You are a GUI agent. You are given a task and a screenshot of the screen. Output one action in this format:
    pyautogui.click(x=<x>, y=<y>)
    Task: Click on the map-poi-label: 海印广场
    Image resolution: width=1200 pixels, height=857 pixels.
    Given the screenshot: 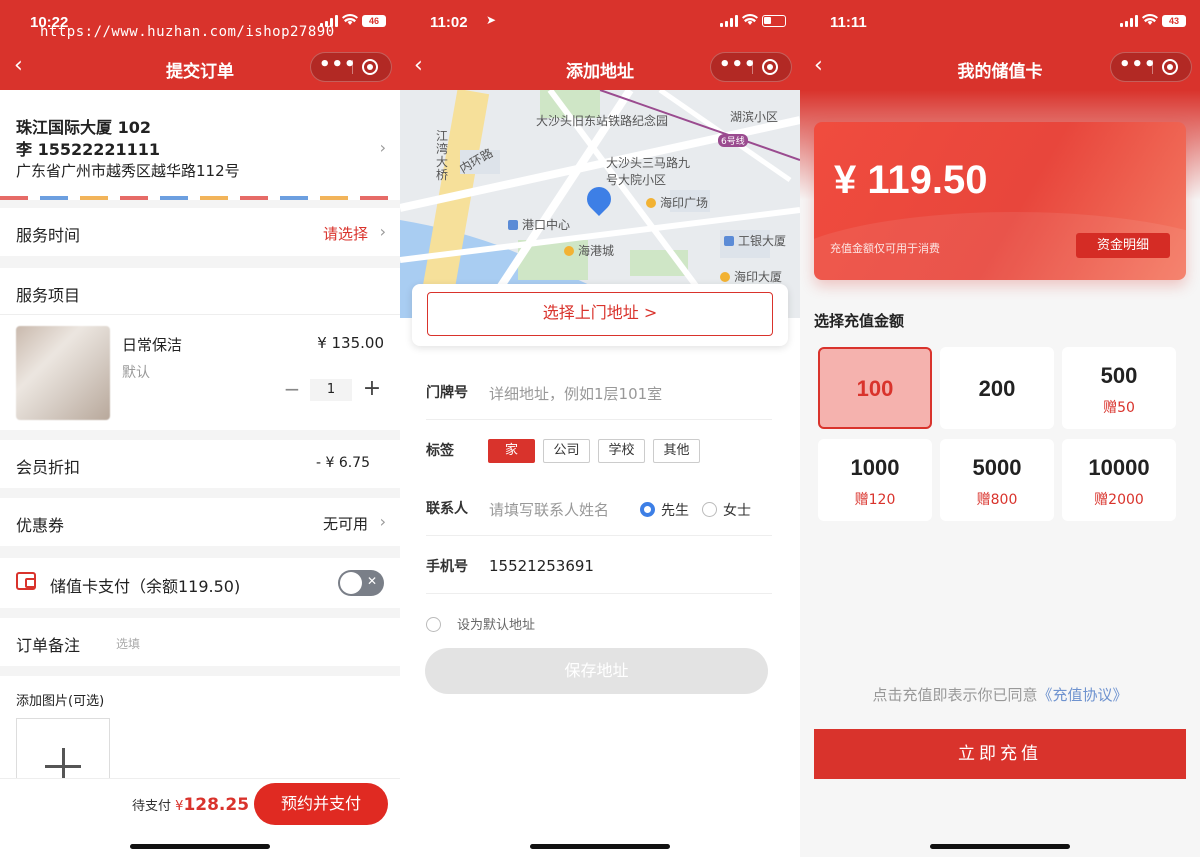 What is the action you would take?
    pyautogui.click(x=684, y=203)
    